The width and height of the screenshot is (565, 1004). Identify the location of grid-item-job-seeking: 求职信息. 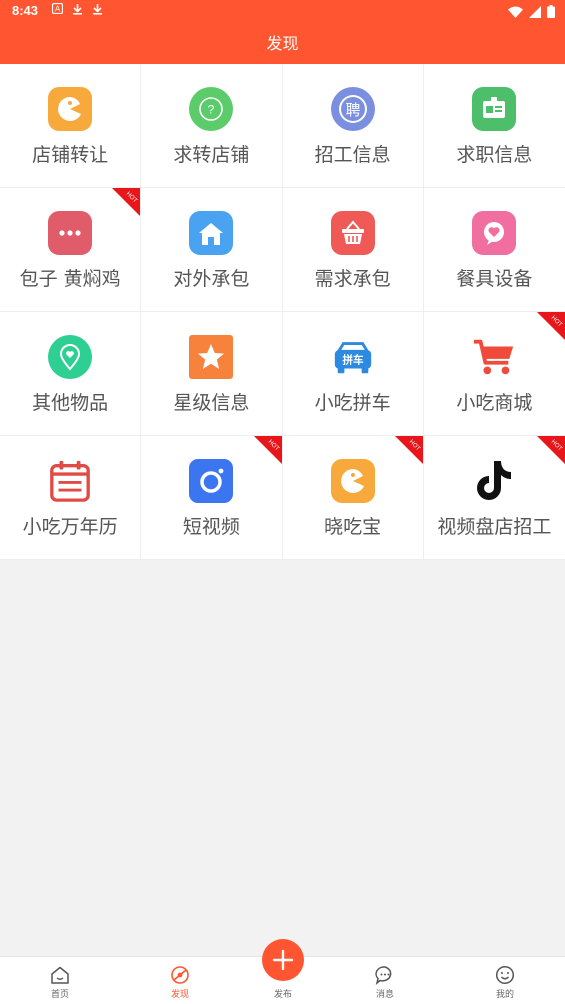
(494, 126).